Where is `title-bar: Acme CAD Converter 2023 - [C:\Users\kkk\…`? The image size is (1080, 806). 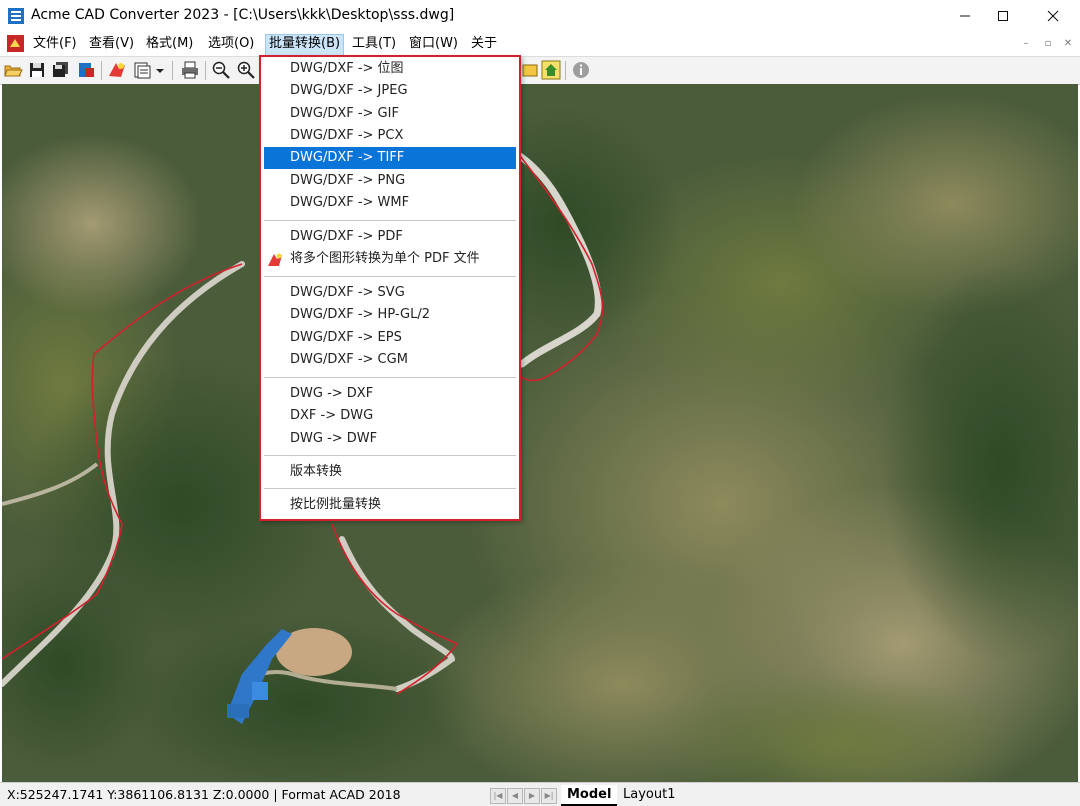
title-bar: Acme CAD Converter 2023 - [C:\Users\kkk\… is located at coordinates (540, 16).